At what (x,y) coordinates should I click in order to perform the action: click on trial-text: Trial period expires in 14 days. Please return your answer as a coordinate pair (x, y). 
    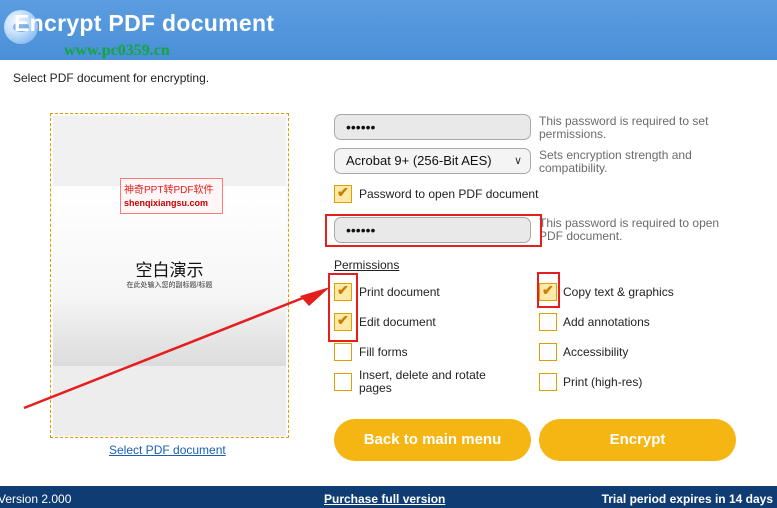
    Looking at the image, I should click on (687, 499).